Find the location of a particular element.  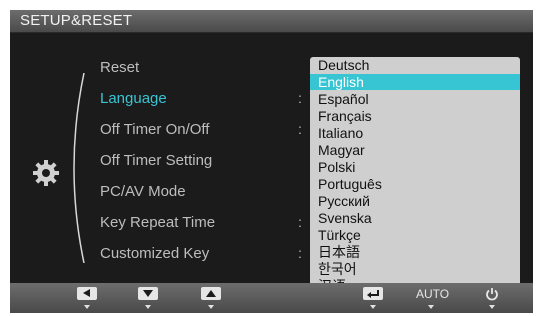

auto-button: AUTO is located at coordinates (432, 294).